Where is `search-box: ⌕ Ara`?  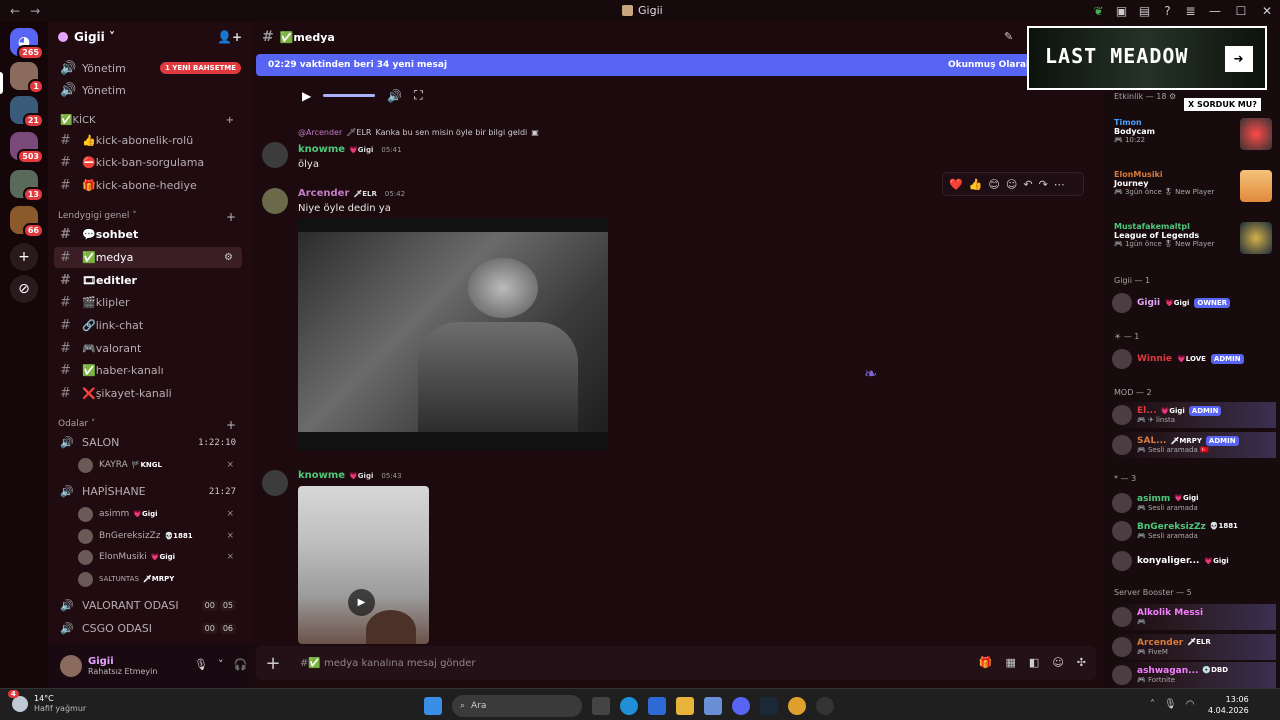 search-box: ⌕ Ara is located at coordinates (517, 706).